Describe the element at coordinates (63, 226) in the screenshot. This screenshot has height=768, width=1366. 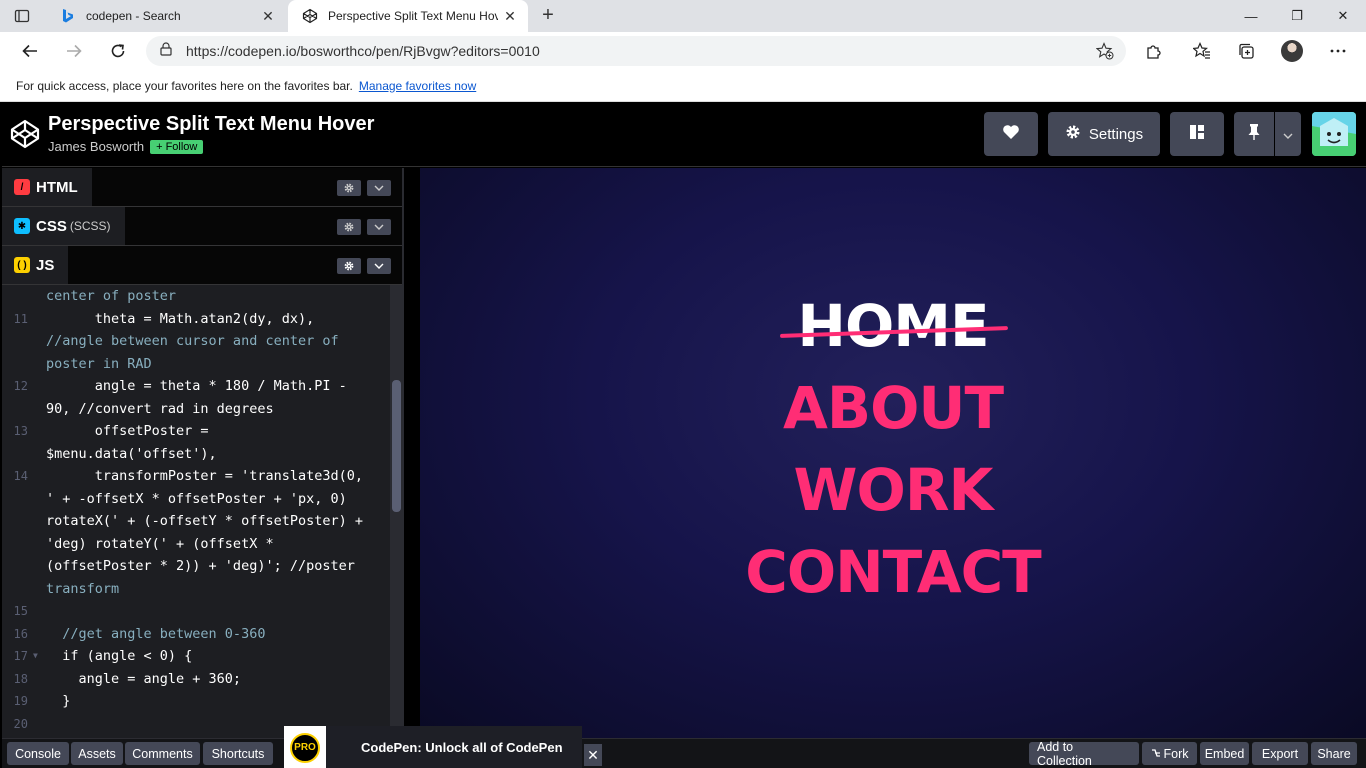
I see `tab-css: ✱ CSS (SCSS)` at that location.